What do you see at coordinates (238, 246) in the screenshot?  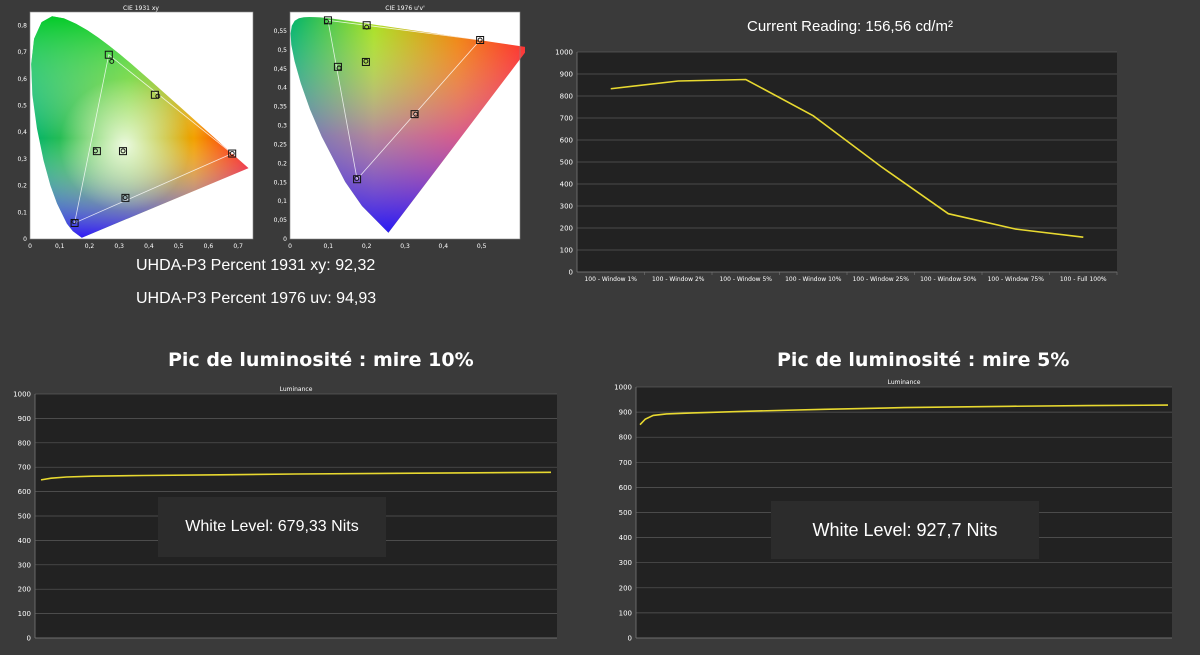 I see `x-tick-label: 0,7` at bounding box center [238, 246].